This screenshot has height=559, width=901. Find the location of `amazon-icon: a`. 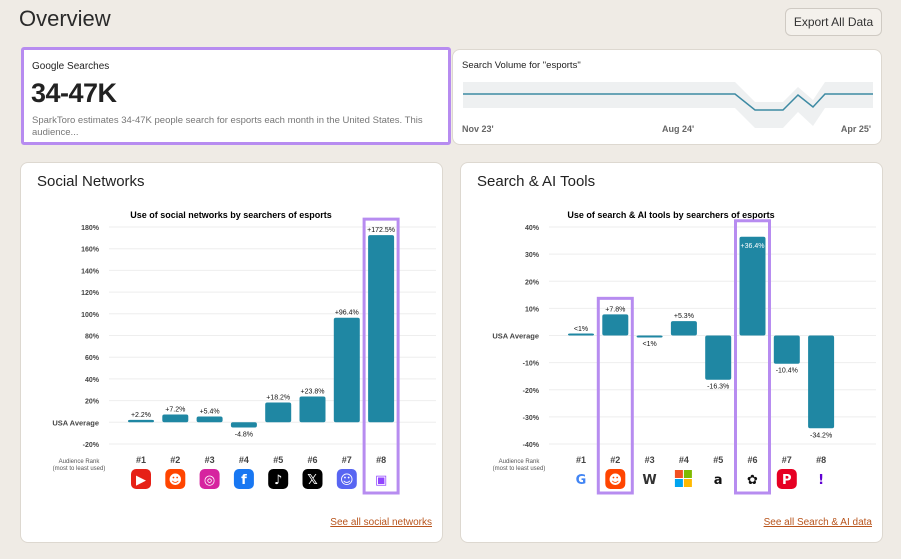

amazon-icon: a is located at coordinates (718, 479).